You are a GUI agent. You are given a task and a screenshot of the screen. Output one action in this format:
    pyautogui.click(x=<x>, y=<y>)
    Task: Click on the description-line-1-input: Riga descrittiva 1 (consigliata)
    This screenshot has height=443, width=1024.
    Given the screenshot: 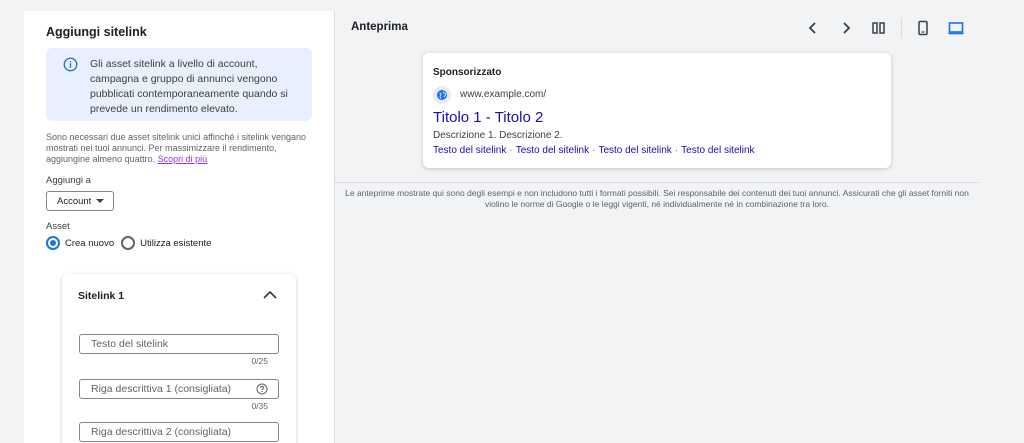 What is the action you would take?
    pyautogui.click(x=179, y=389)
    